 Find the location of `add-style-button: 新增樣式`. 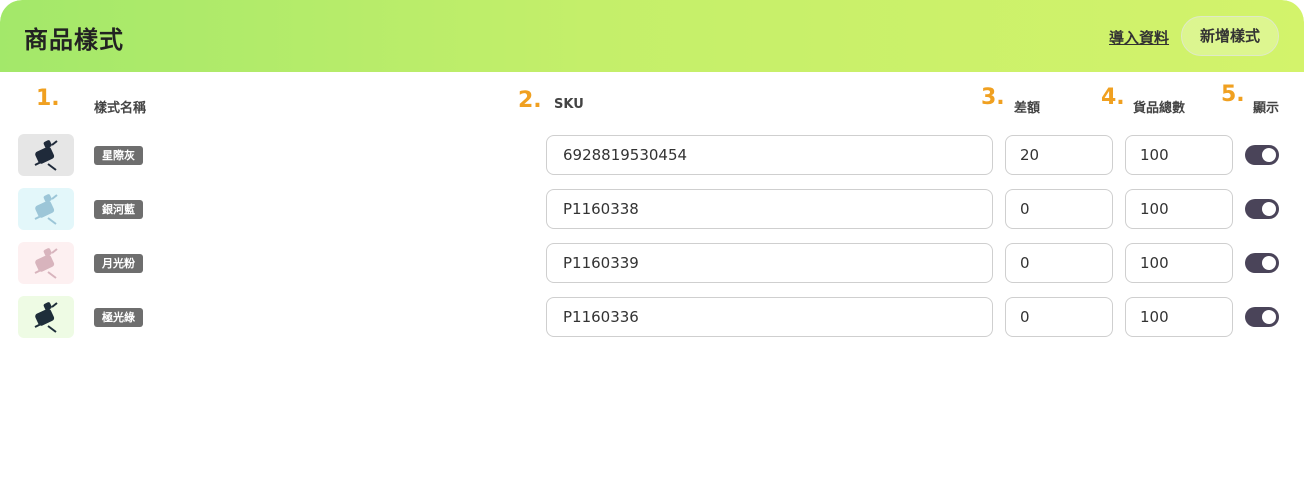

add-style-button: 新增樣式 is located at coordinates (1230, 36).